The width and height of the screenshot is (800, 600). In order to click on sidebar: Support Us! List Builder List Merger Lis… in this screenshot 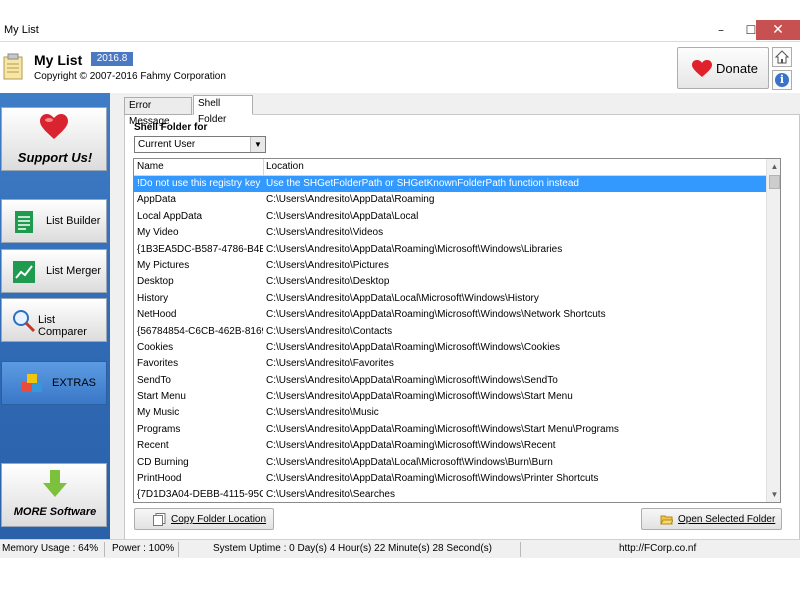, I will do `click(55, 318)`.